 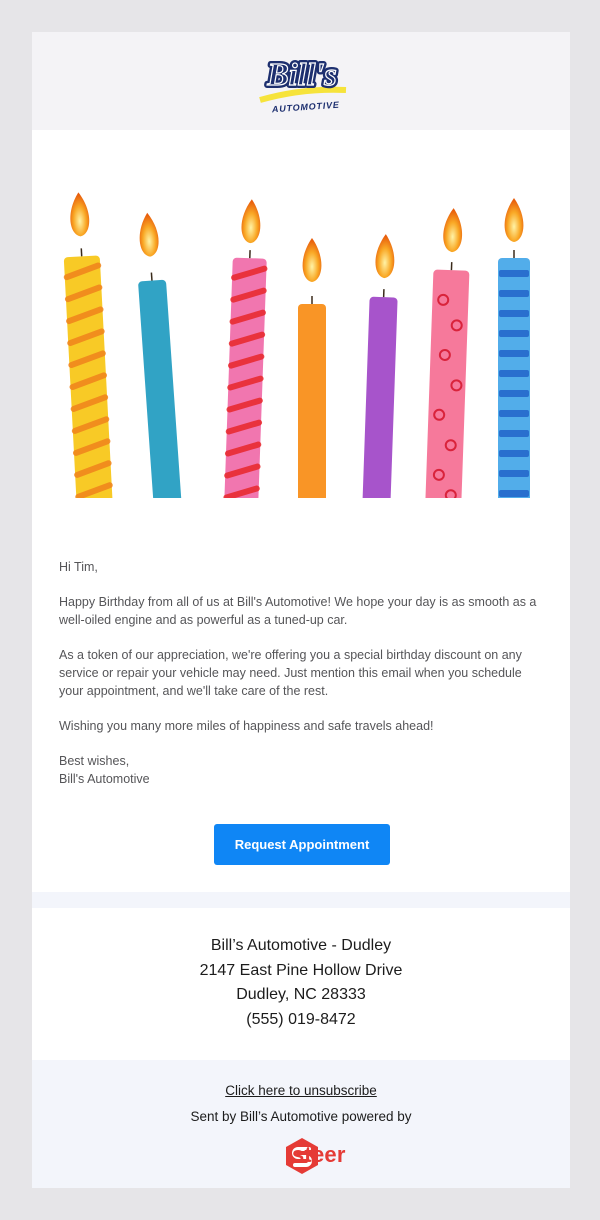 I want to click on sent-by-text: Sent by Bill’s Automotive powered by, so click(x=301, y=1116).